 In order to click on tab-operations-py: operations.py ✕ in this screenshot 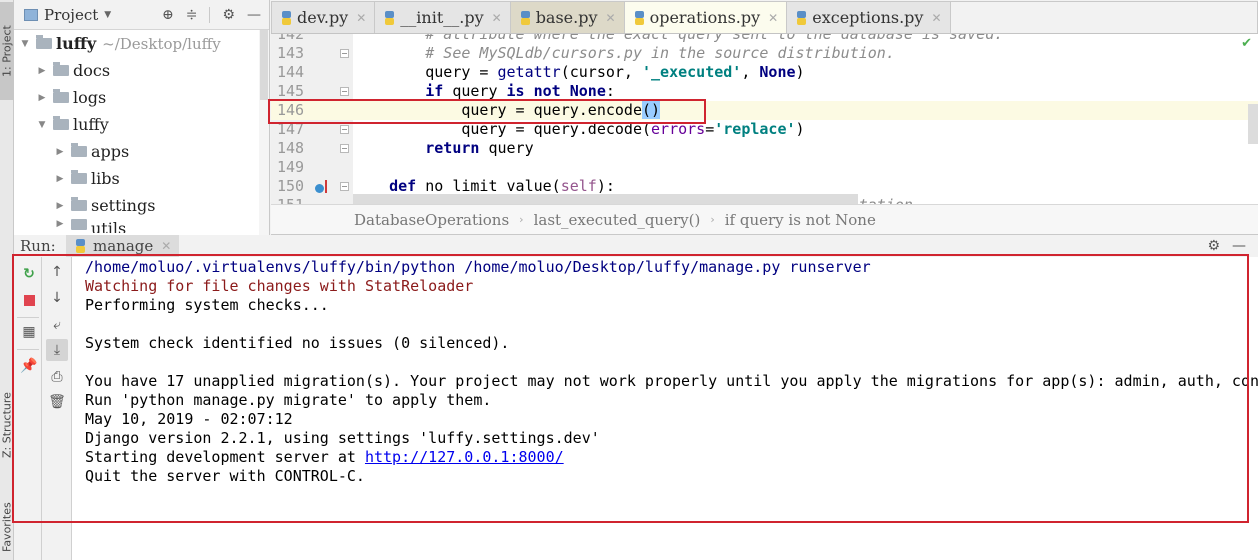, I will do `click(705, 17)`.